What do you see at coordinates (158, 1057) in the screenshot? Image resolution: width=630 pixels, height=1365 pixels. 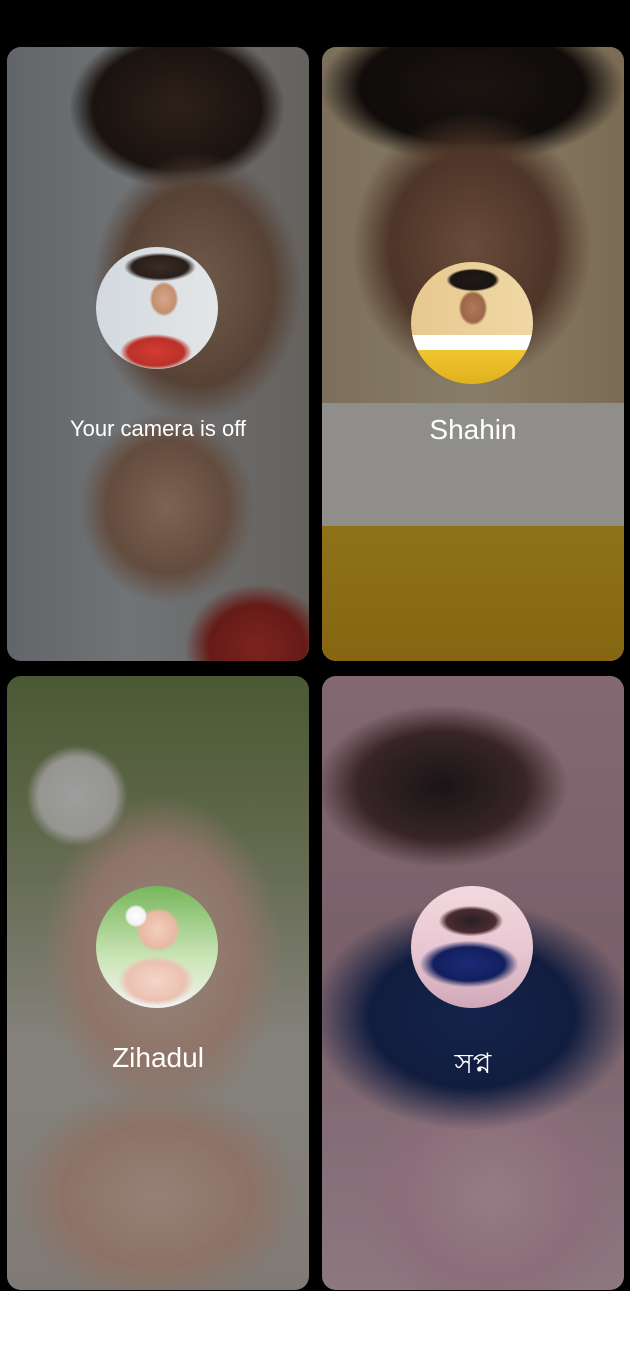 I see `participant-label: Zihadul` at bounding box center [158, 1057].